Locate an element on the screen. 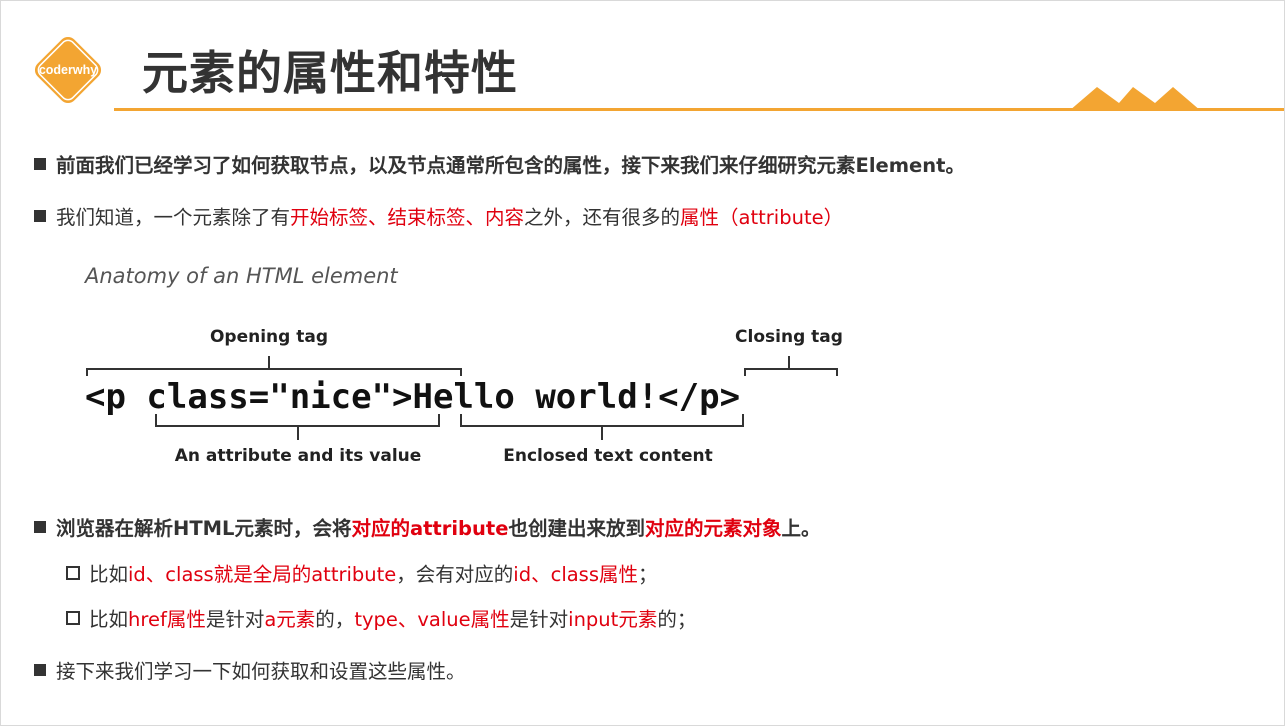  bullet-3-part-1: 浏览器在解析HTML元素时，会将 is located at coordinates (204, 528).